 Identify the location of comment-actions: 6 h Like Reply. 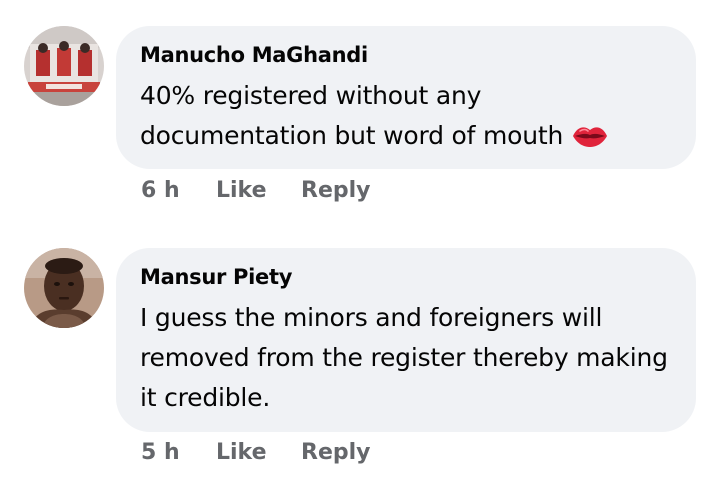
(256, 190).